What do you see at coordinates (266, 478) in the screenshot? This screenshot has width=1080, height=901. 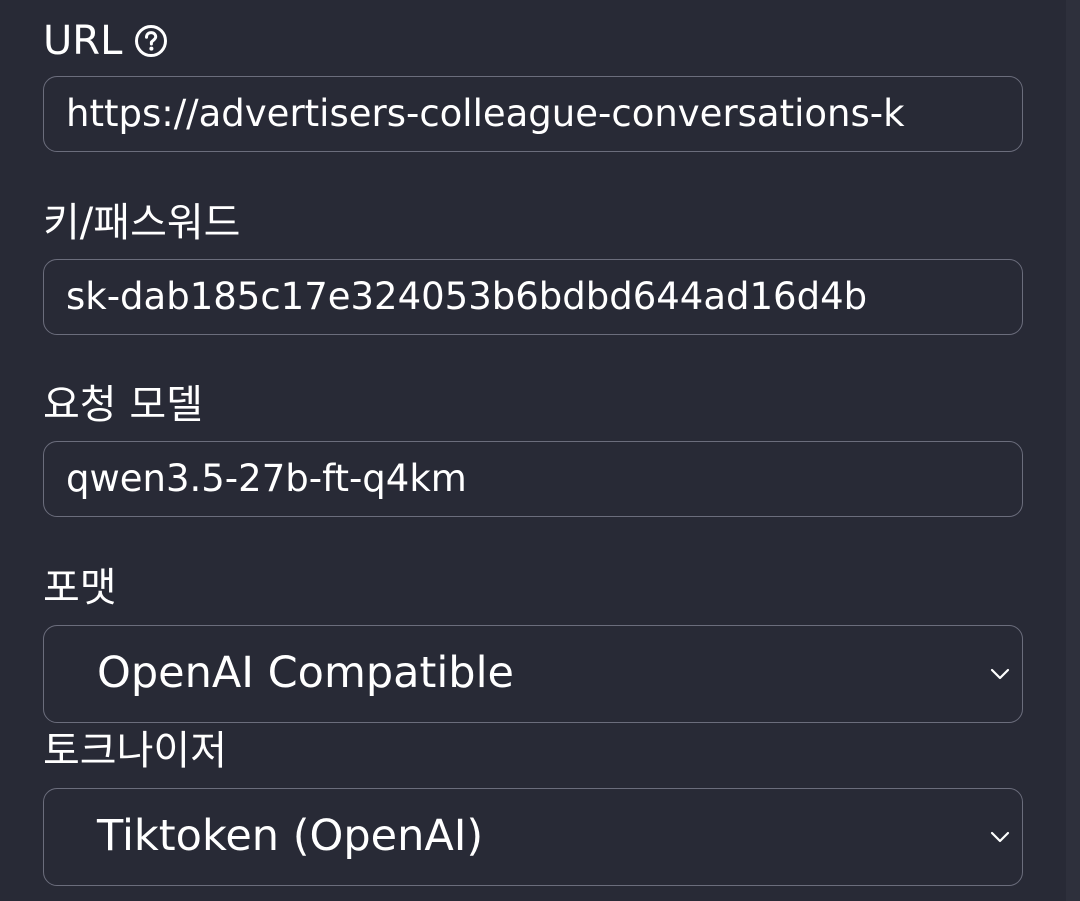 I see `model-input-value: qwen3.5-27b-ft-q4km` at bounding box center [266, 478].